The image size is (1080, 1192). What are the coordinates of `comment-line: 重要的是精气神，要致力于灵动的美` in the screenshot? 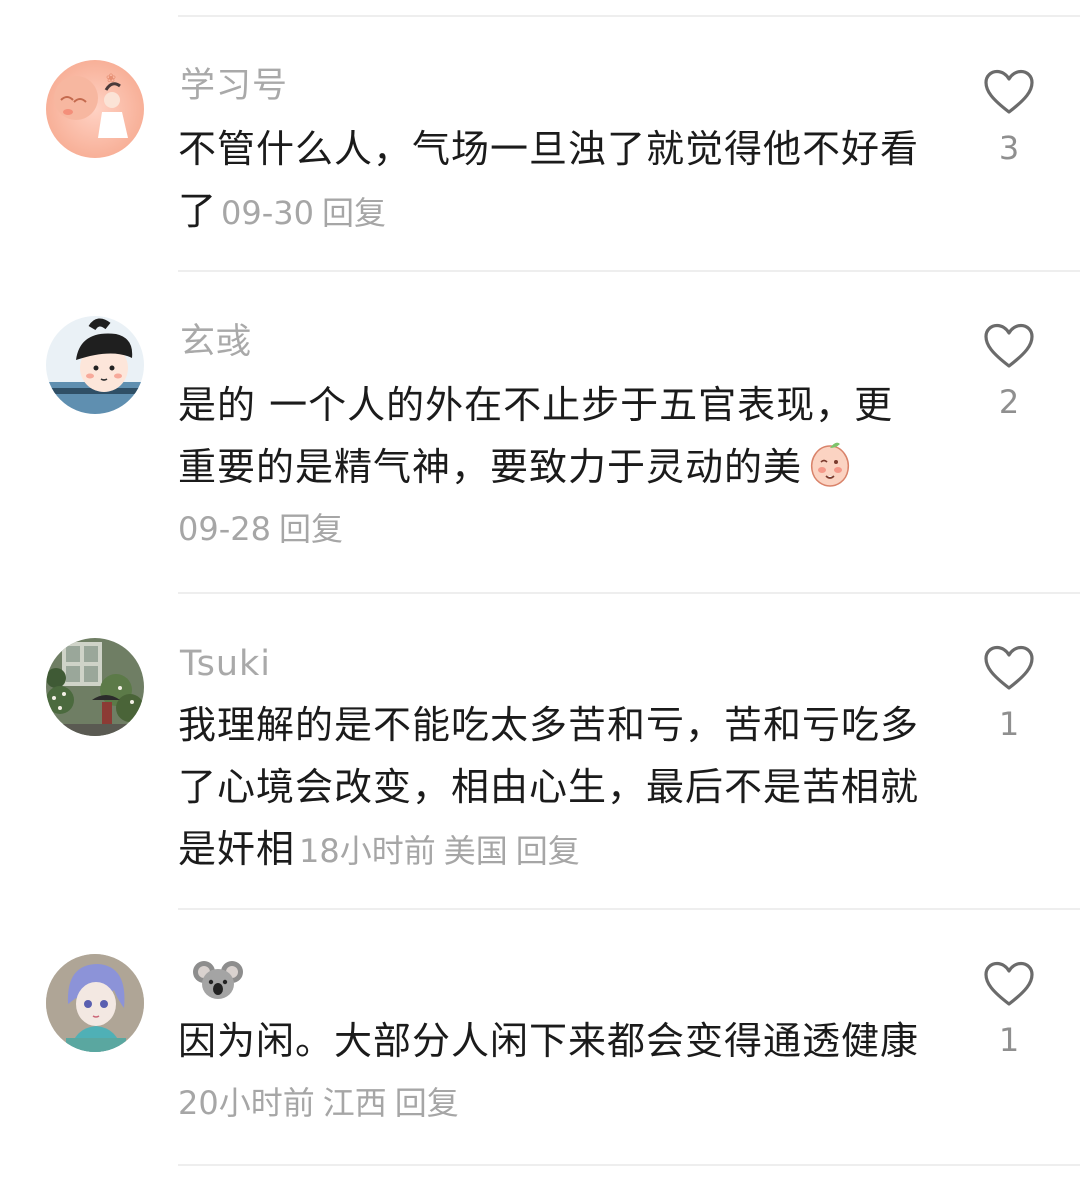 It's located at (558, 467).